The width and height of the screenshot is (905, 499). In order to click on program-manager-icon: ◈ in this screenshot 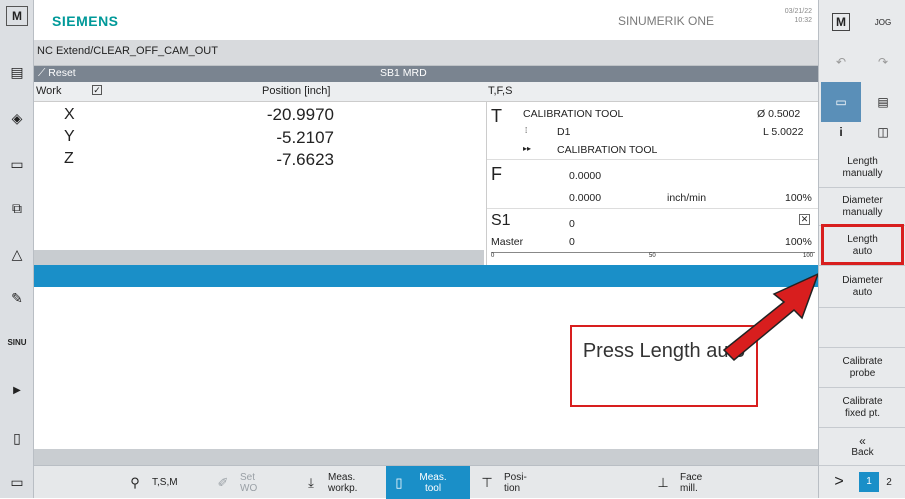, I will do `click(17, 118)`.